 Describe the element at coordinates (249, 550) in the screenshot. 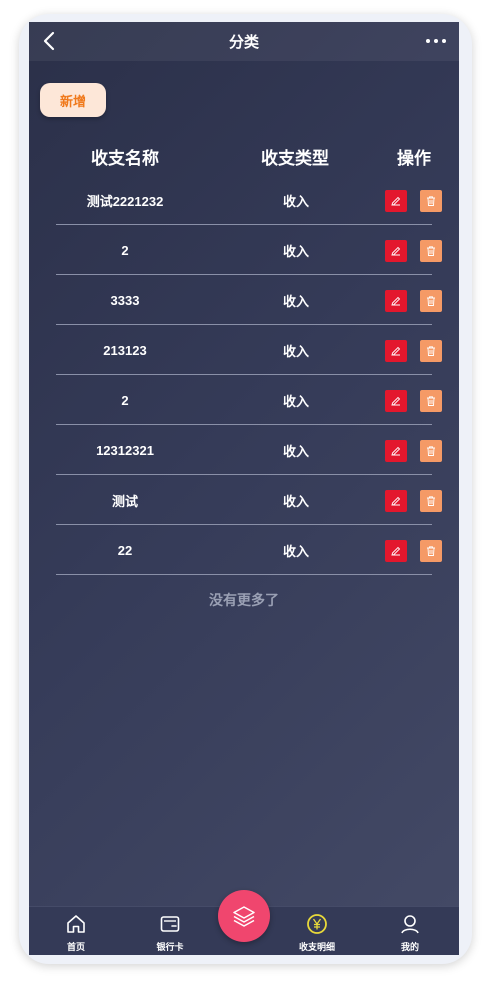

I see `table-row: 22 收入` at that location.